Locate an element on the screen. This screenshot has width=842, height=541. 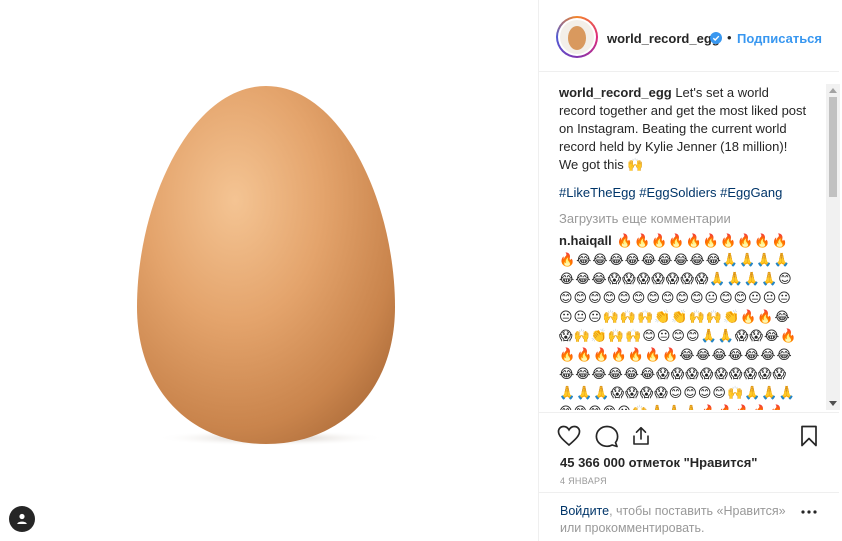
action-bar is located at coordinates (689, 433).